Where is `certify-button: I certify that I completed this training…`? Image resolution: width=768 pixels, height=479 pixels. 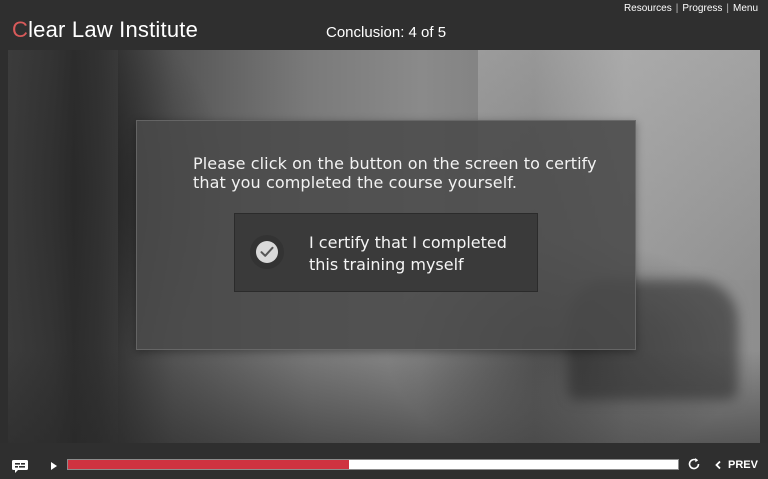
certify-button: I certify that I completed this training… is located at coordinates (386, 252).